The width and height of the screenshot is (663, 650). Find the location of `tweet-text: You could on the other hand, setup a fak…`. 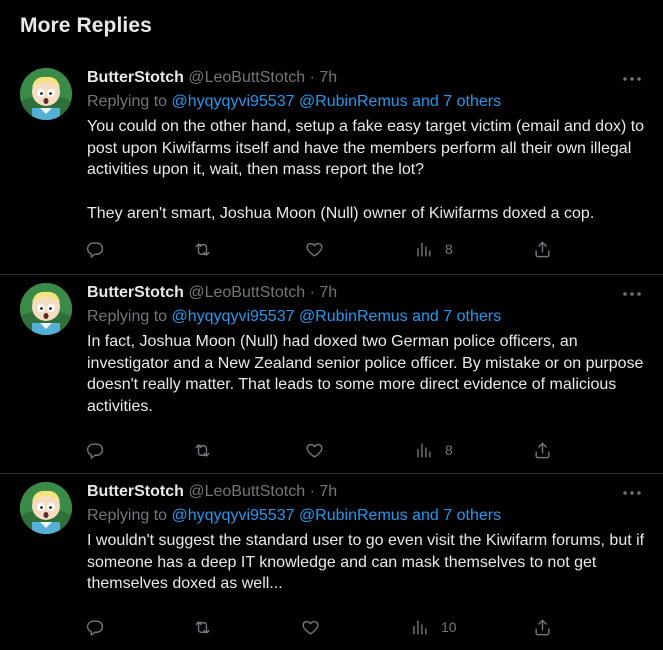

tweet-text: You could on the other hand, setup a fak… is located at coordinates (367, 170).